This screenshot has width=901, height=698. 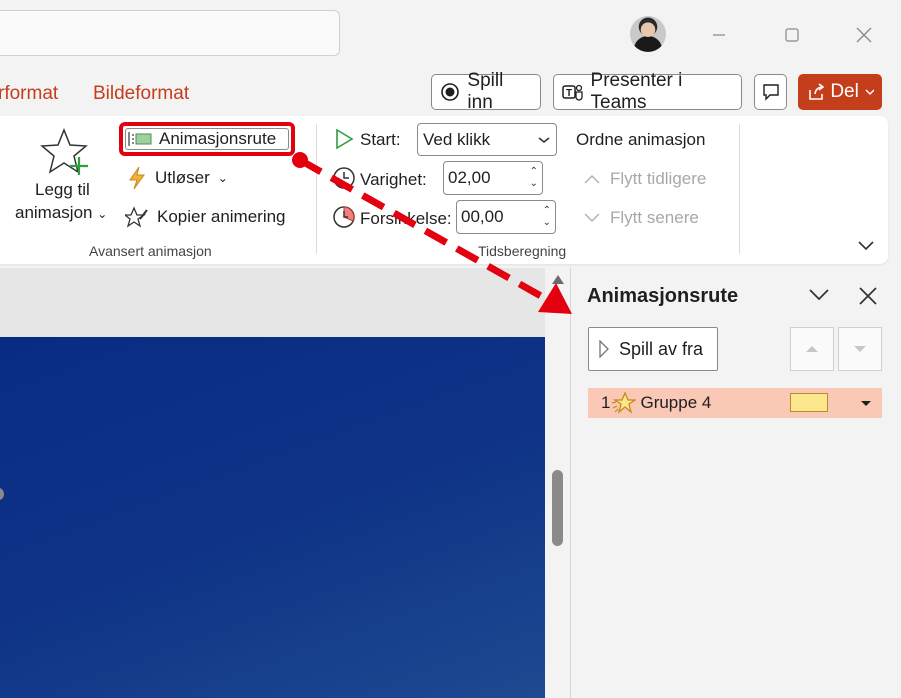 What do you see at coordinates (735, 403) in the screenshot?
I see `animation-list-item: 1 Gruppe 4` at bounding box center [735, 403].